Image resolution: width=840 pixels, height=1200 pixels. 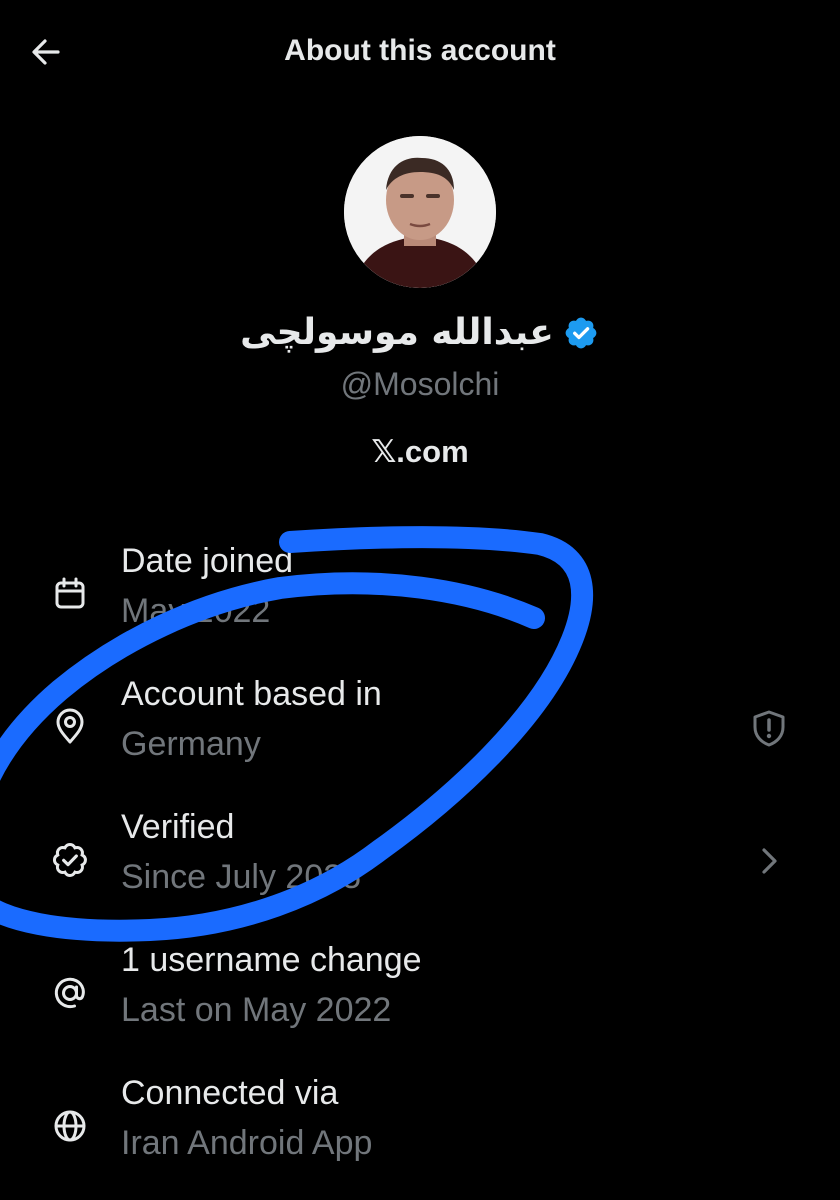 What do you see at coordinates (70, 993) in the screenshot?
I see `at-sign-icon` at bounding box center [70, 993].